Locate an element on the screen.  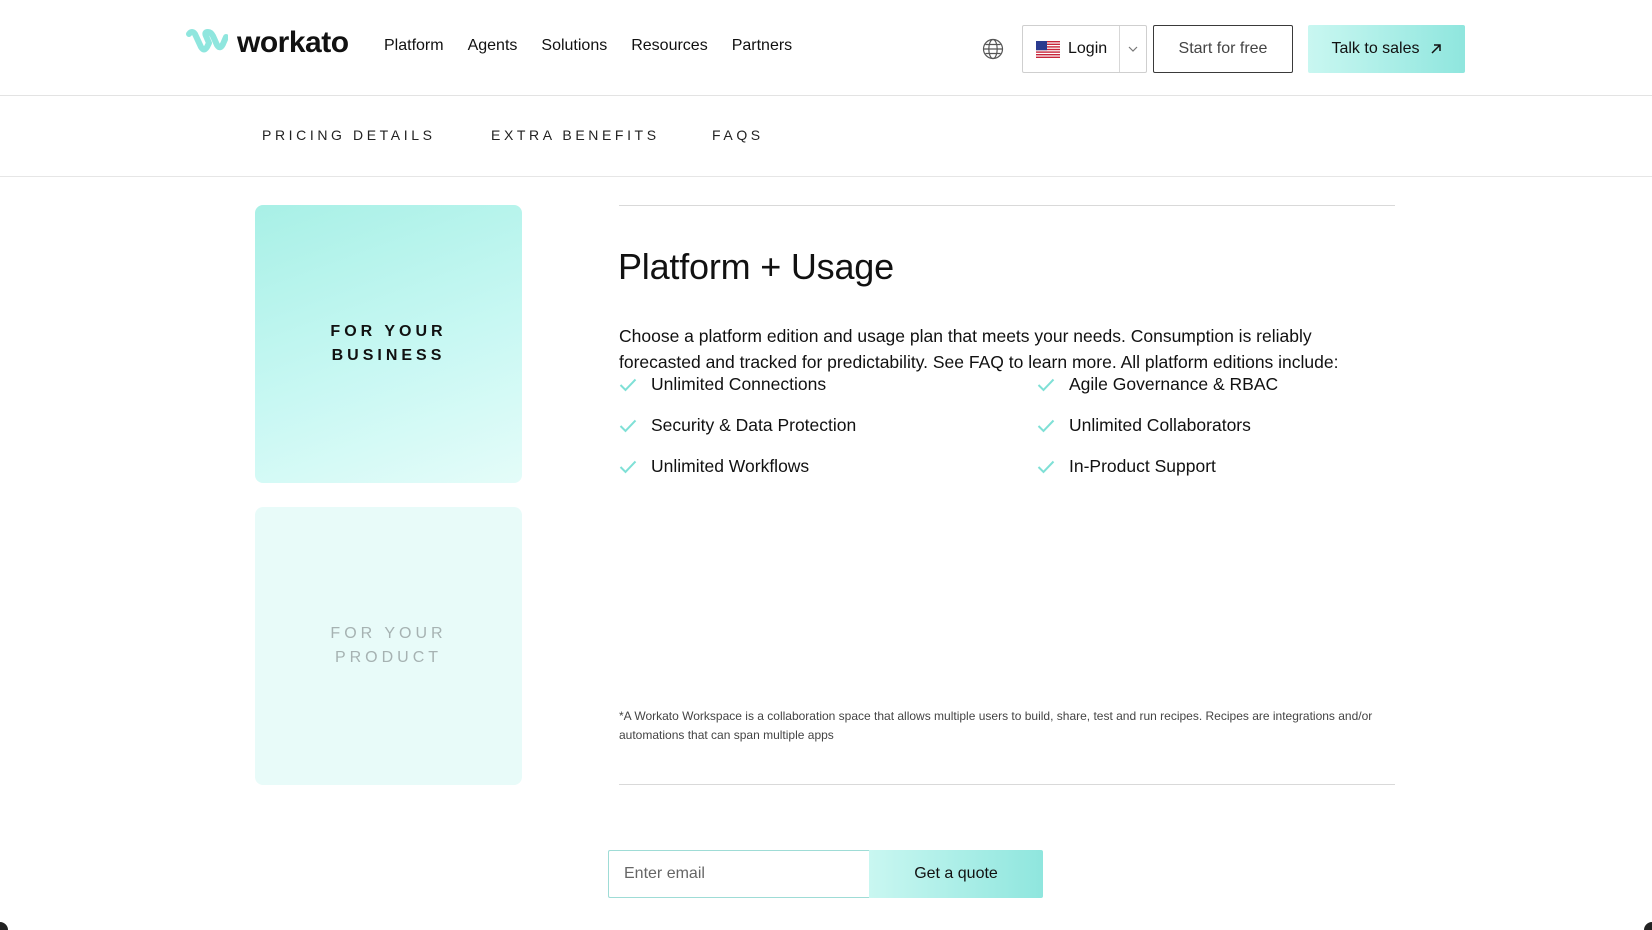
workato-logo: workato is located at coordinates (267, 43).